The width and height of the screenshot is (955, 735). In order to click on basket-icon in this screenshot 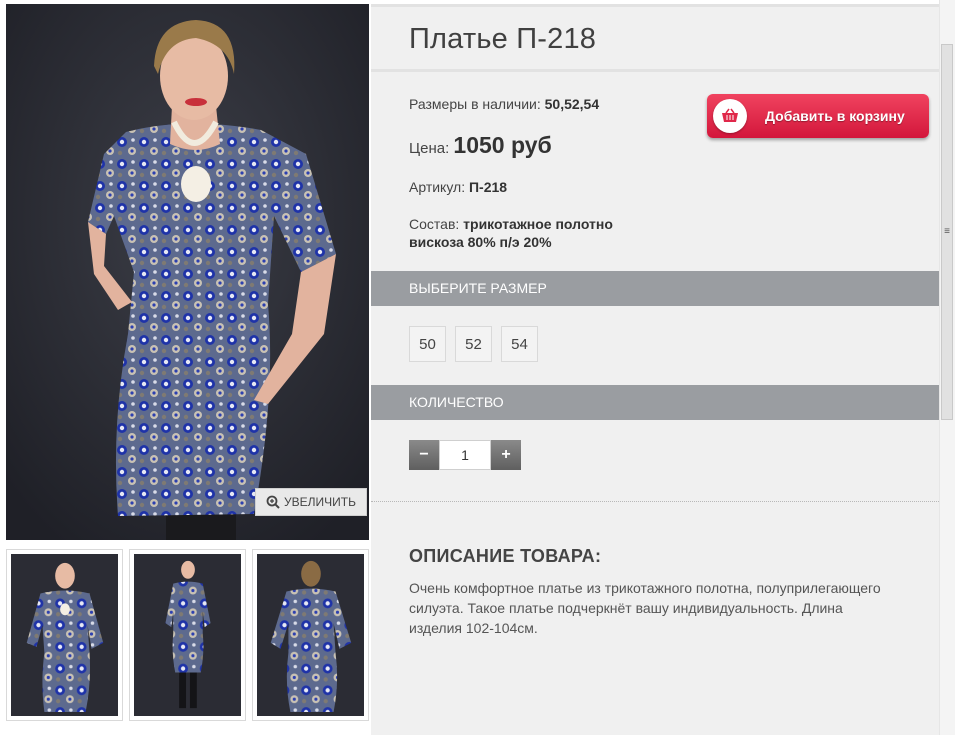, I will do `click(730, 115)`.